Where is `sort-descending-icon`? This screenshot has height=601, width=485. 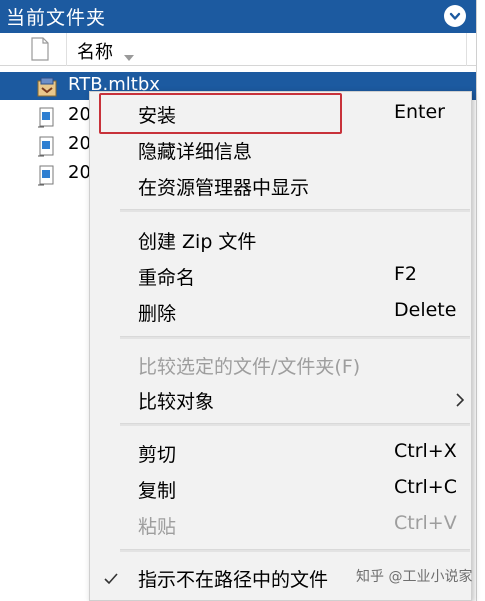 sort-descending-icon is located at coordinates (129, 56).